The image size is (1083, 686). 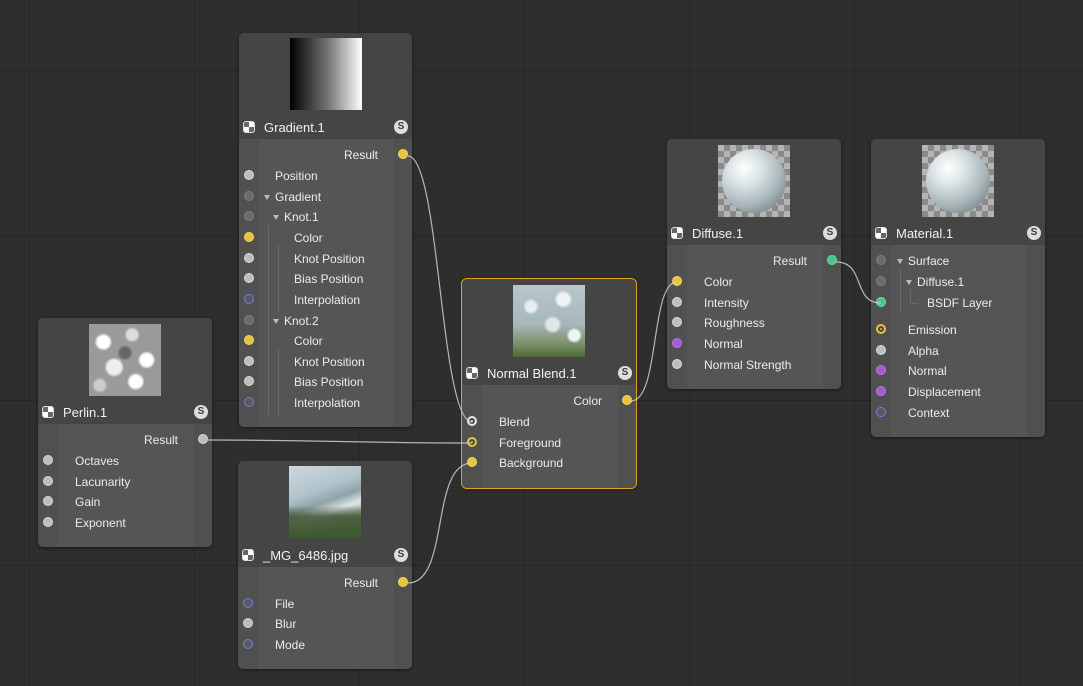 What do you see at coordinates (325, 128) in the screenshot?
I see `gradient-header: Gradient.1 S` at bounding box center [325, 128].